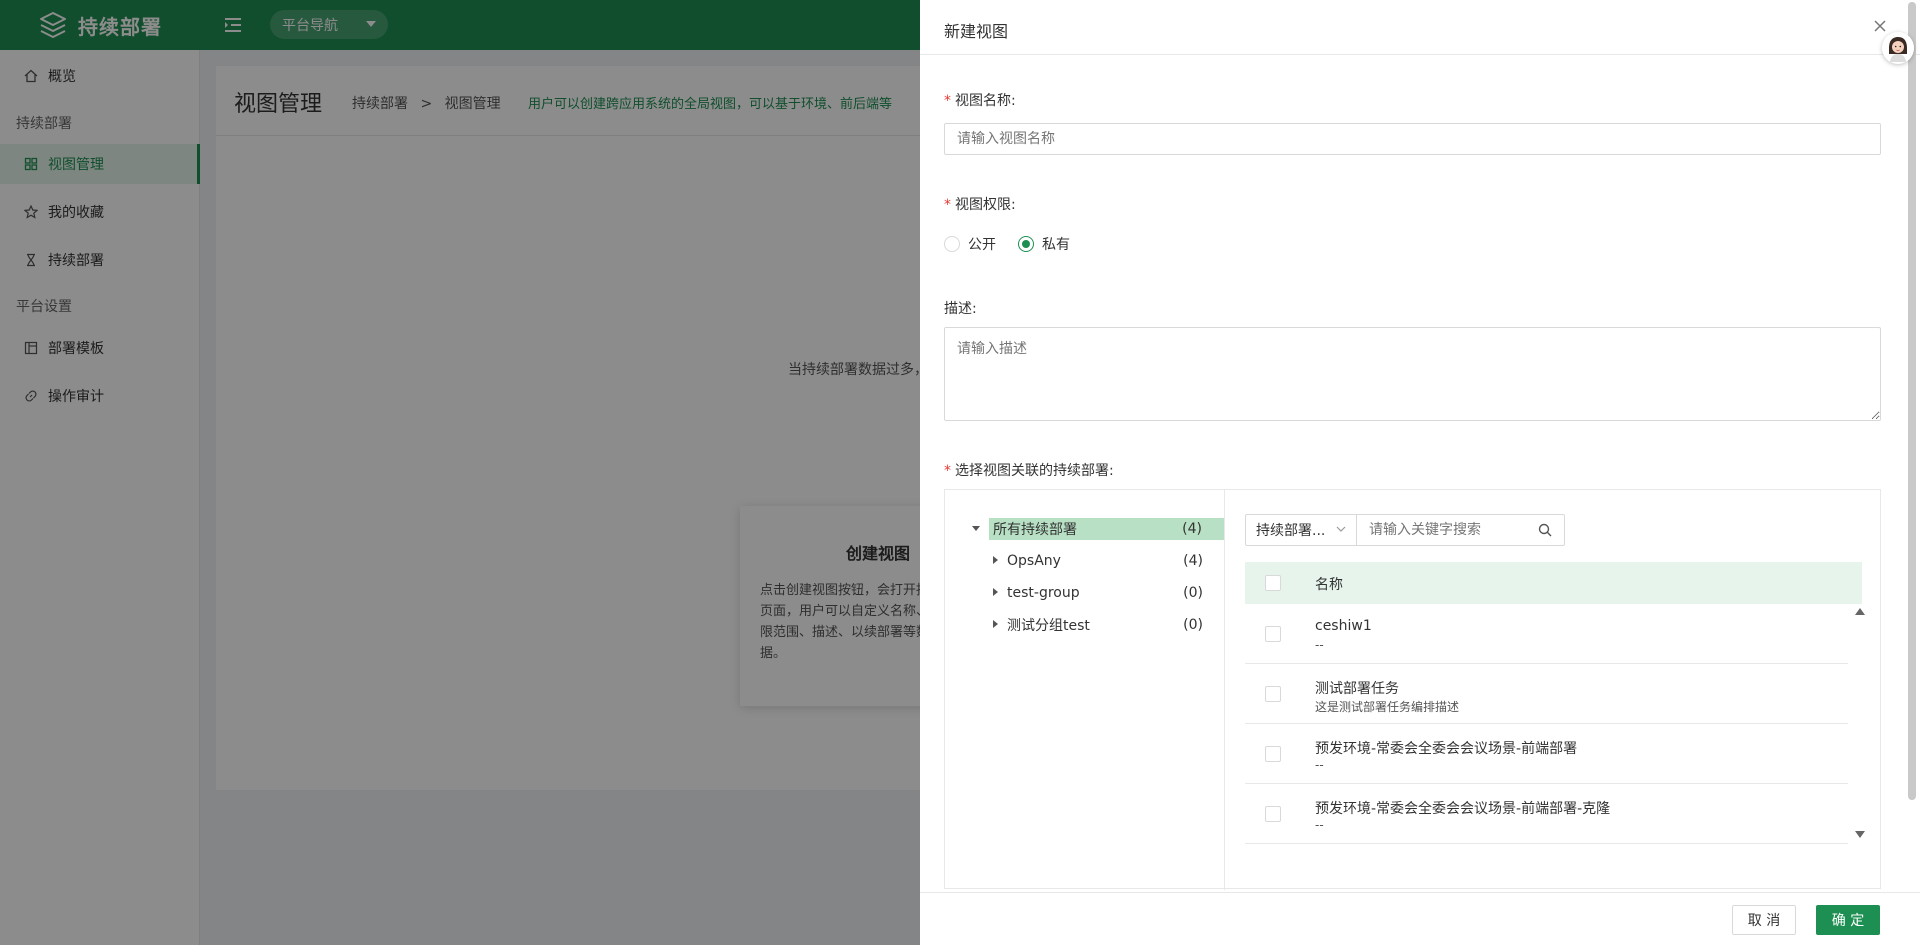 This screenshot has height=945, width=1920. What do you see at coordinates (1412, 374) in the screenshot?
I see `description-textarea` at bounding box center [1412, 374].